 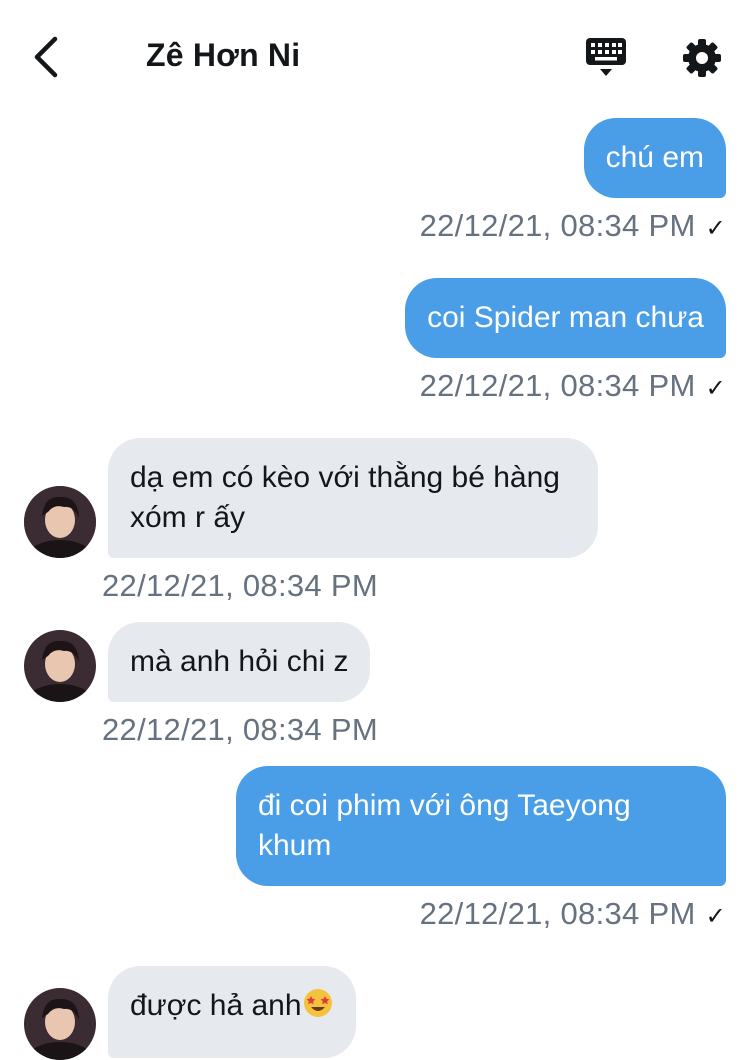 I want to click on message-text: được hả anh, so click(x=216, y=1005).